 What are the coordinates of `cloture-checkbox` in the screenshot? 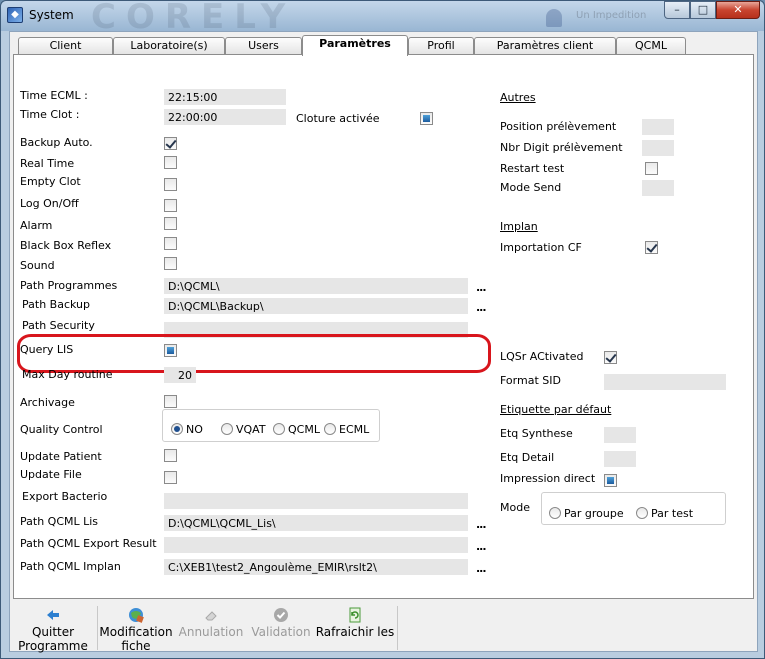 It's located at (426, 118).